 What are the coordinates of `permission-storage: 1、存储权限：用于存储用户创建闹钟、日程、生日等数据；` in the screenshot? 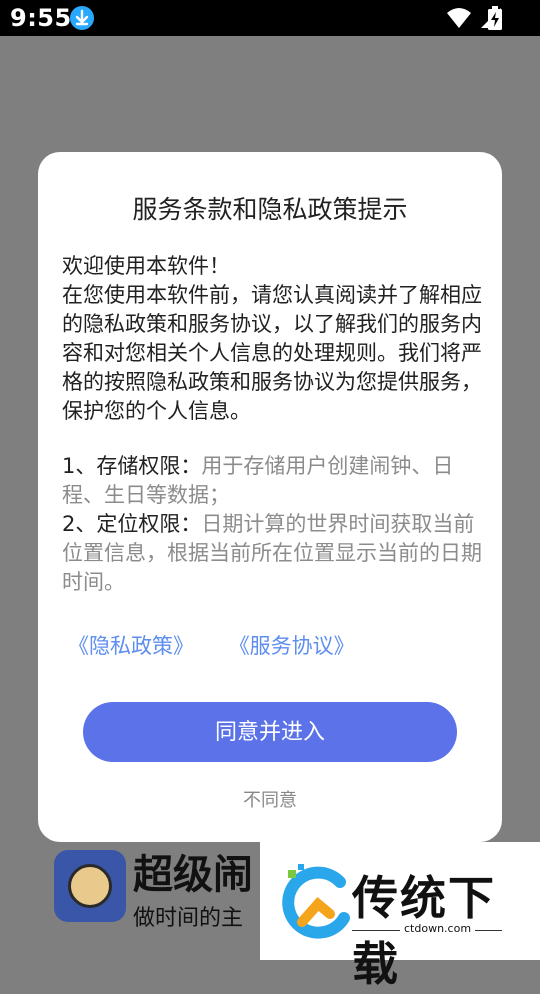 It's located at (272, 481).